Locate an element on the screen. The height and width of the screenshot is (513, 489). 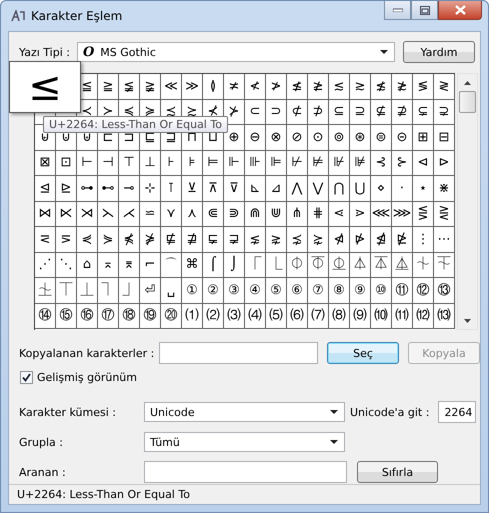
group-dropdown: Tümü is located at coordinates (244, 442).